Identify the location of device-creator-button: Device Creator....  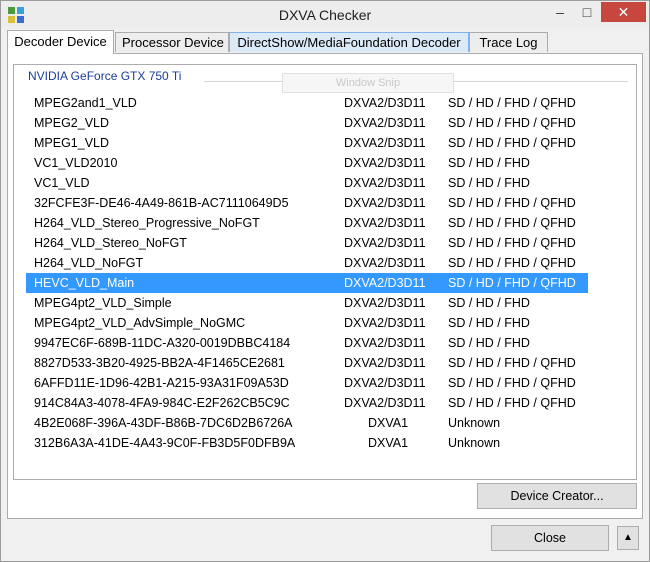
(557, 496).